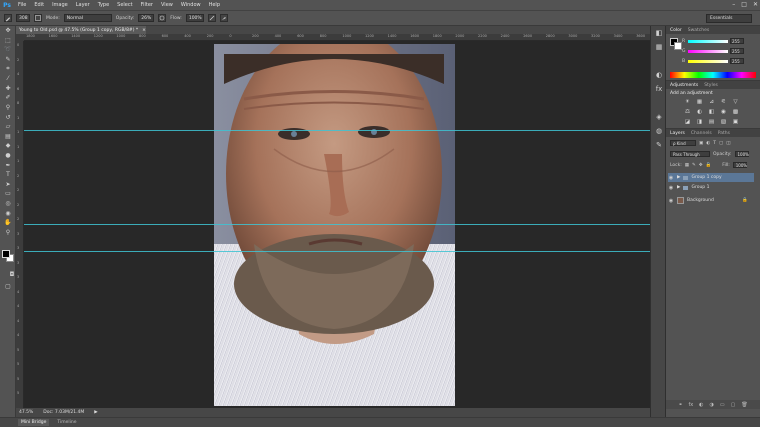 The width and height of the screenshot is (760, 427). I want to click on tab-layers: Layers, so click(677, 133).